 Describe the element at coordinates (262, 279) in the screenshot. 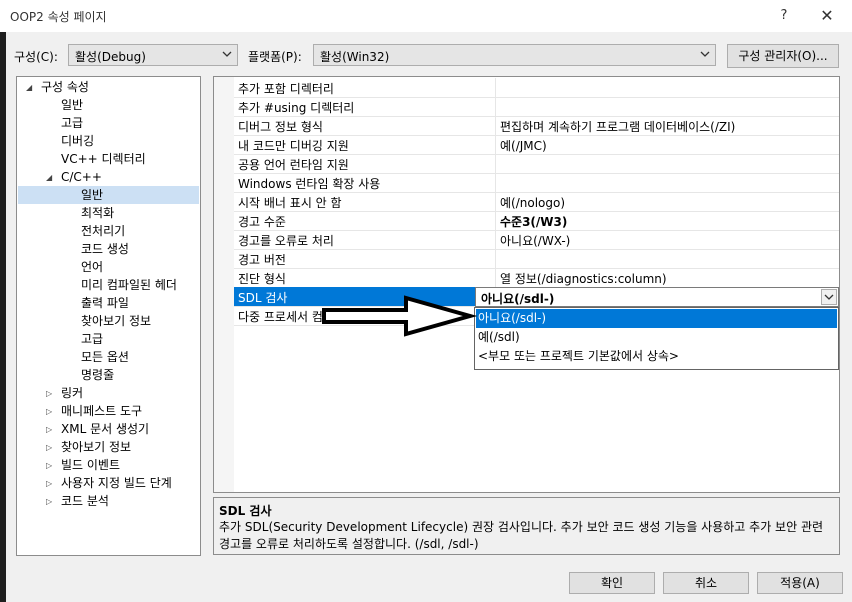

I see `property-name: 진단 형식` at that location.